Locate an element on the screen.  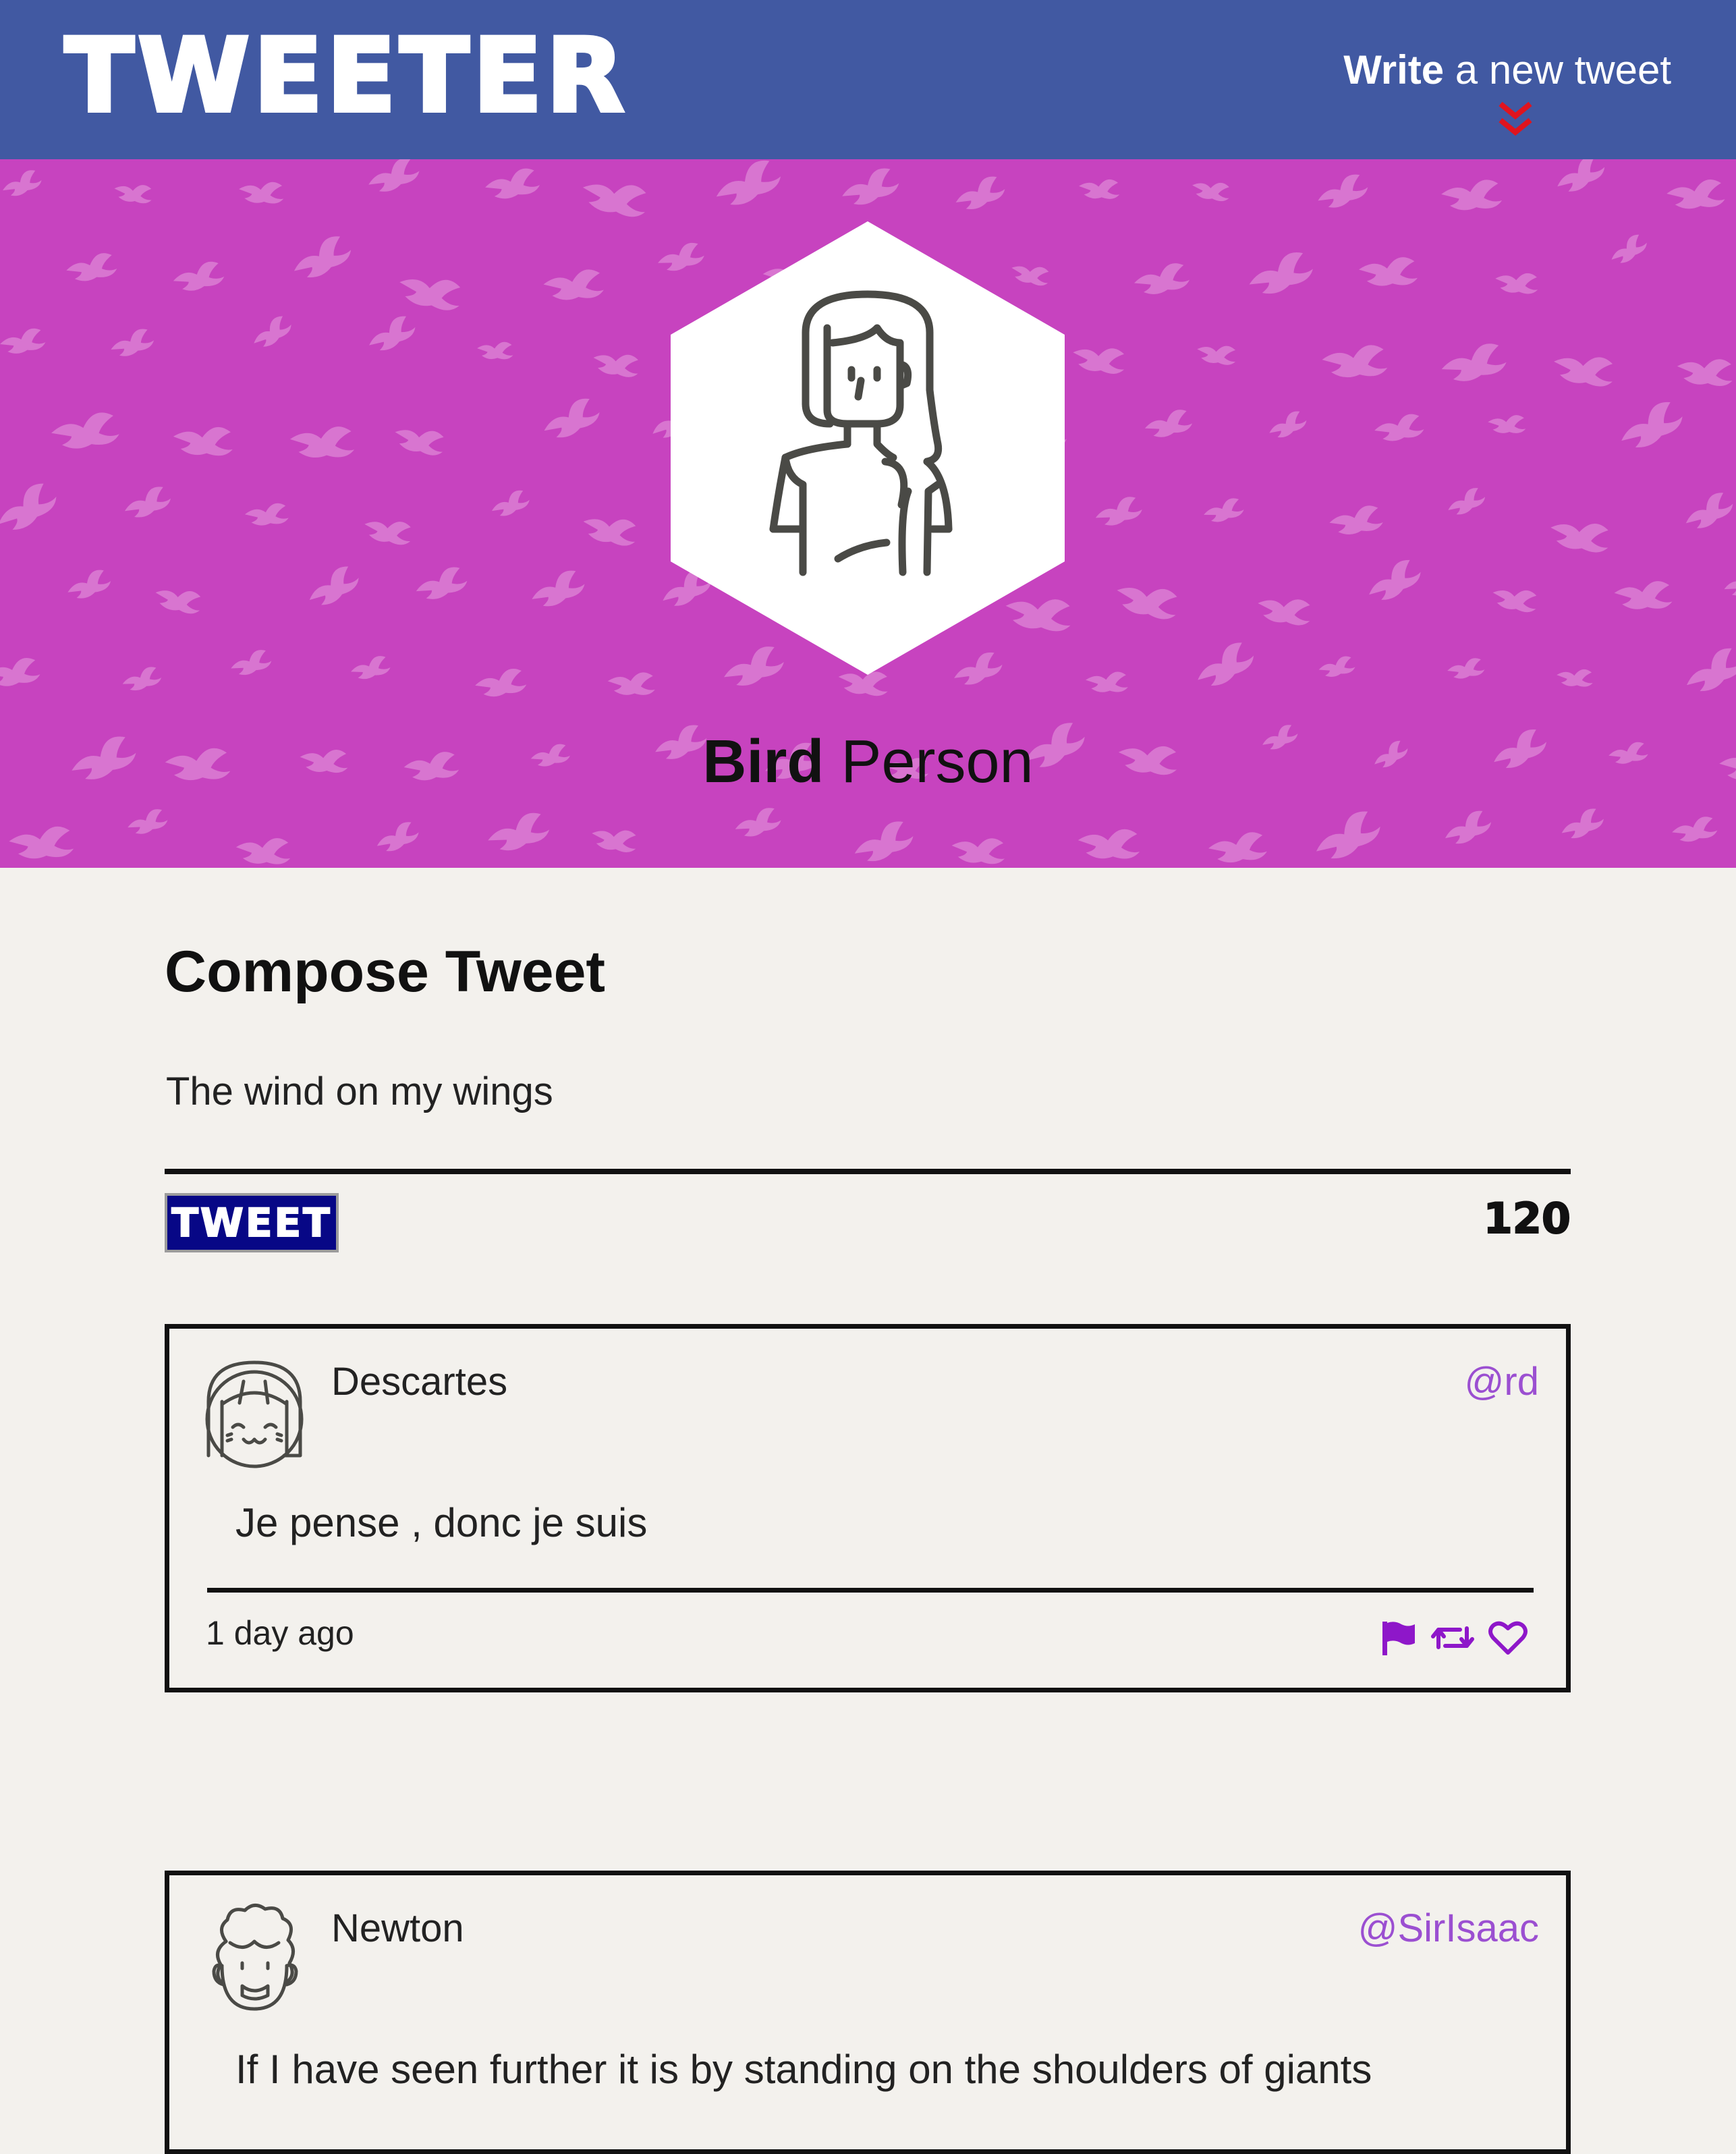
profile-first-name: Bird is located at coordinates (763, 762).